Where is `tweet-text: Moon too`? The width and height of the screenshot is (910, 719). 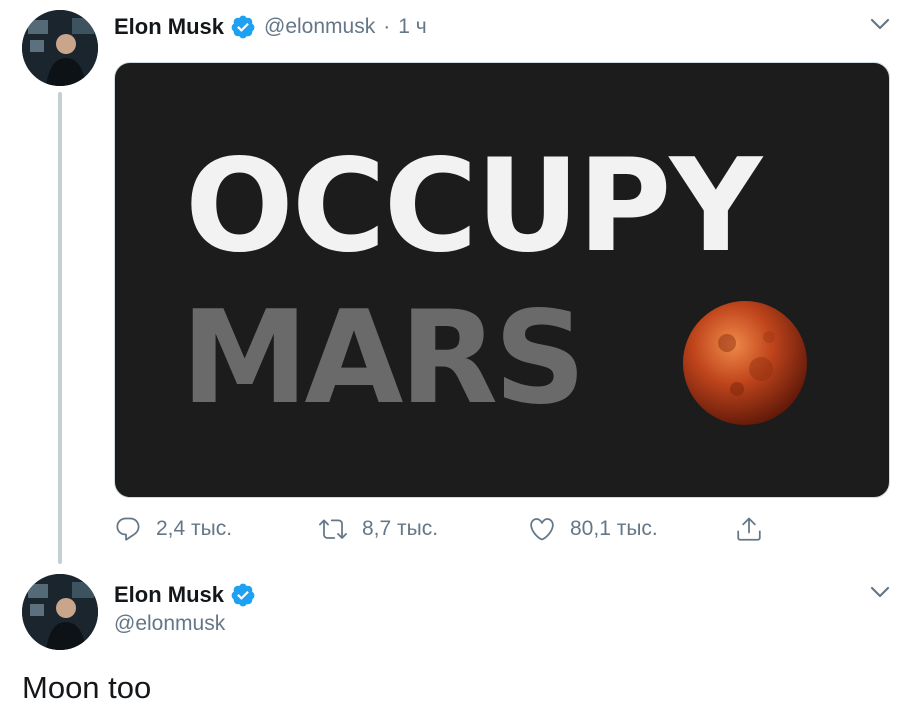
tweet-text: Moon too is located at coordinates (87, 687).